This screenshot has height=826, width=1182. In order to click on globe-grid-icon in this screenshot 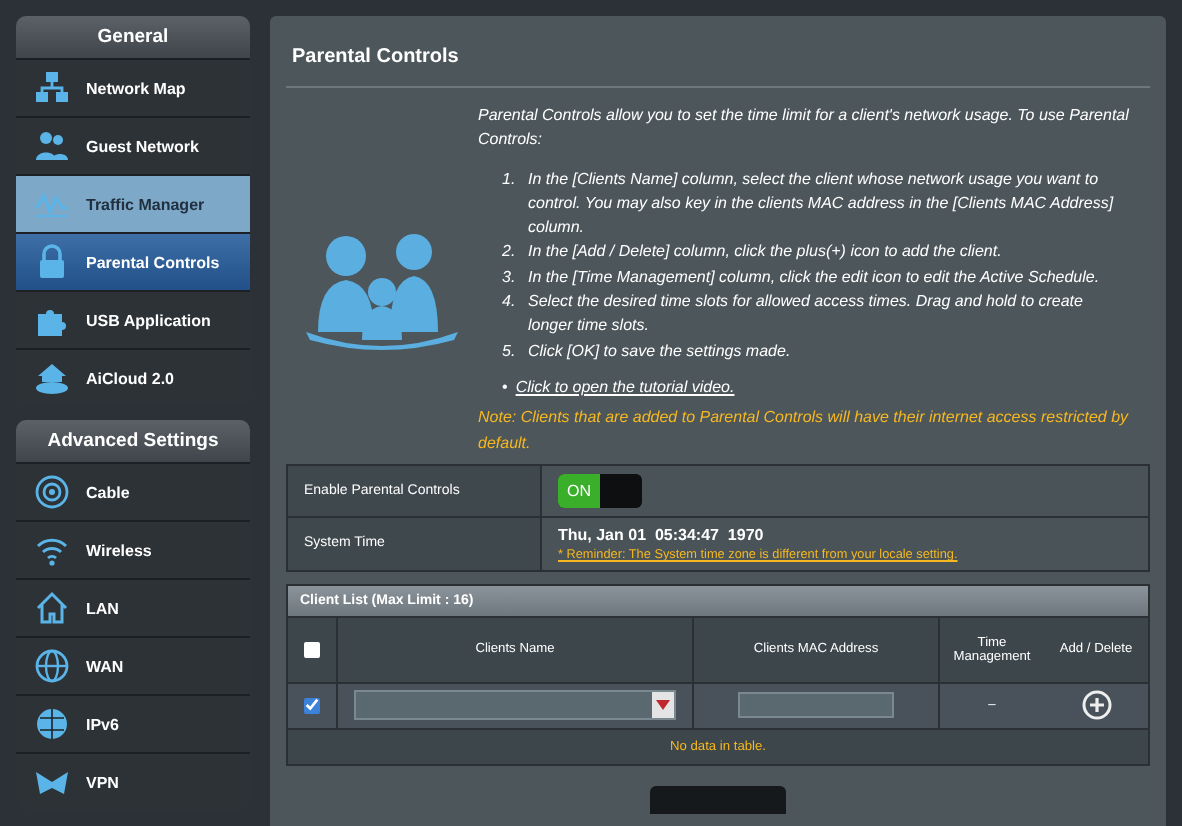, I will do `click(52, 724)`.